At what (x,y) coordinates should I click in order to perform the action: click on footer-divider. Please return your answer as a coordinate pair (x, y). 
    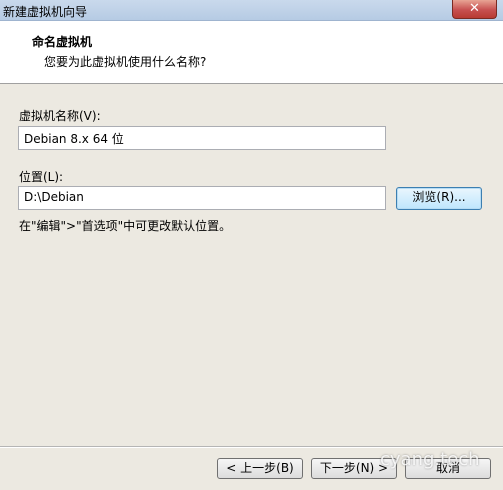
    Looking at the image, I should click on (251, 447).